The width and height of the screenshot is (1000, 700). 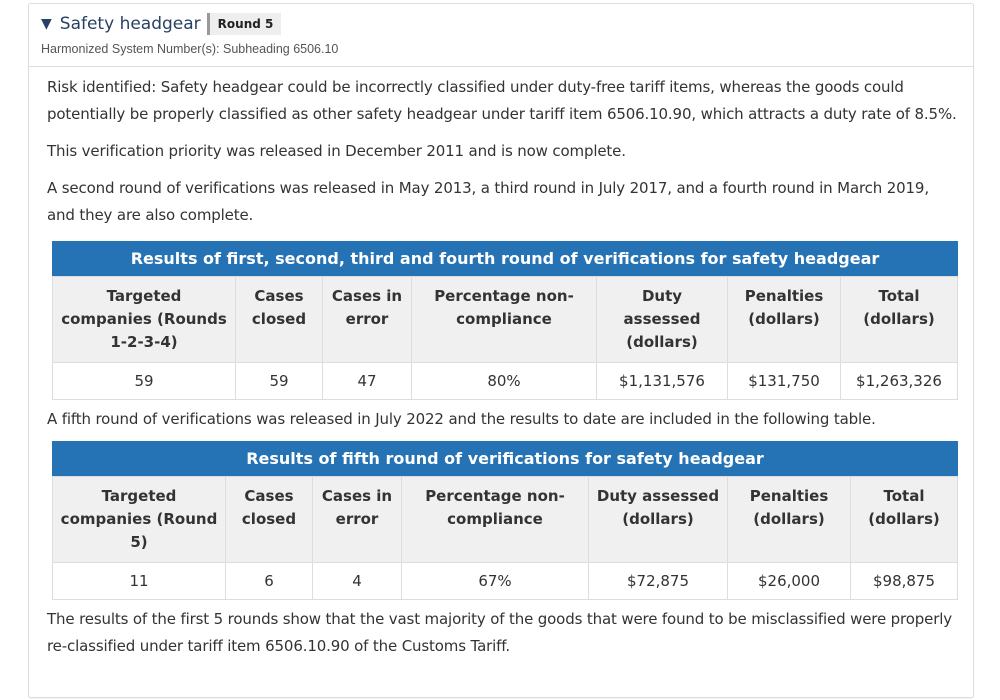 What do you see at coordinates (46, 24) in the screenshot?
I see `triangle-down-icon: ▼` at bounding box center [46, 24].